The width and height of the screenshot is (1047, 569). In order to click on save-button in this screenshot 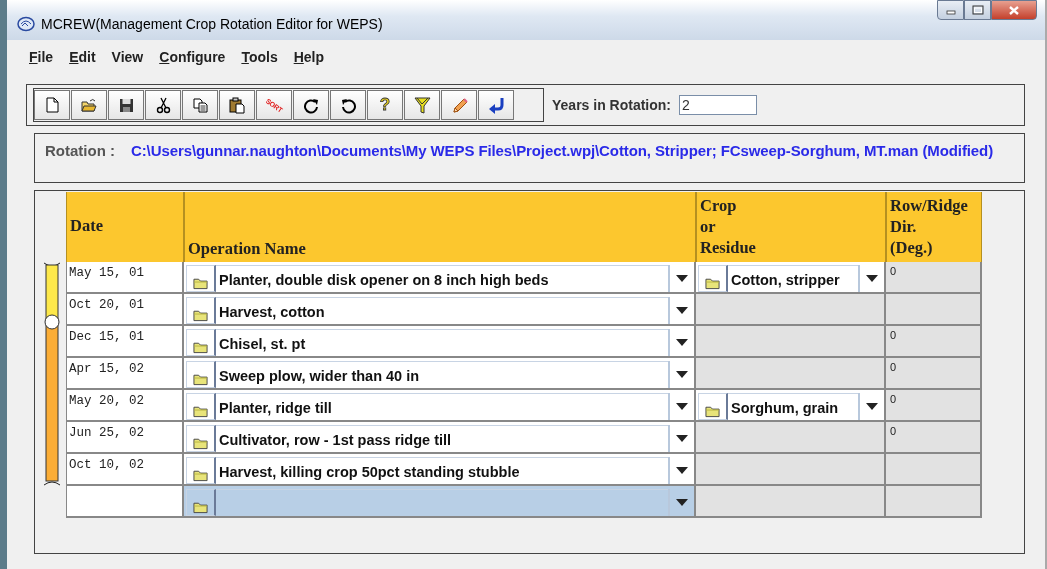, I will do `click(126, 105)`.